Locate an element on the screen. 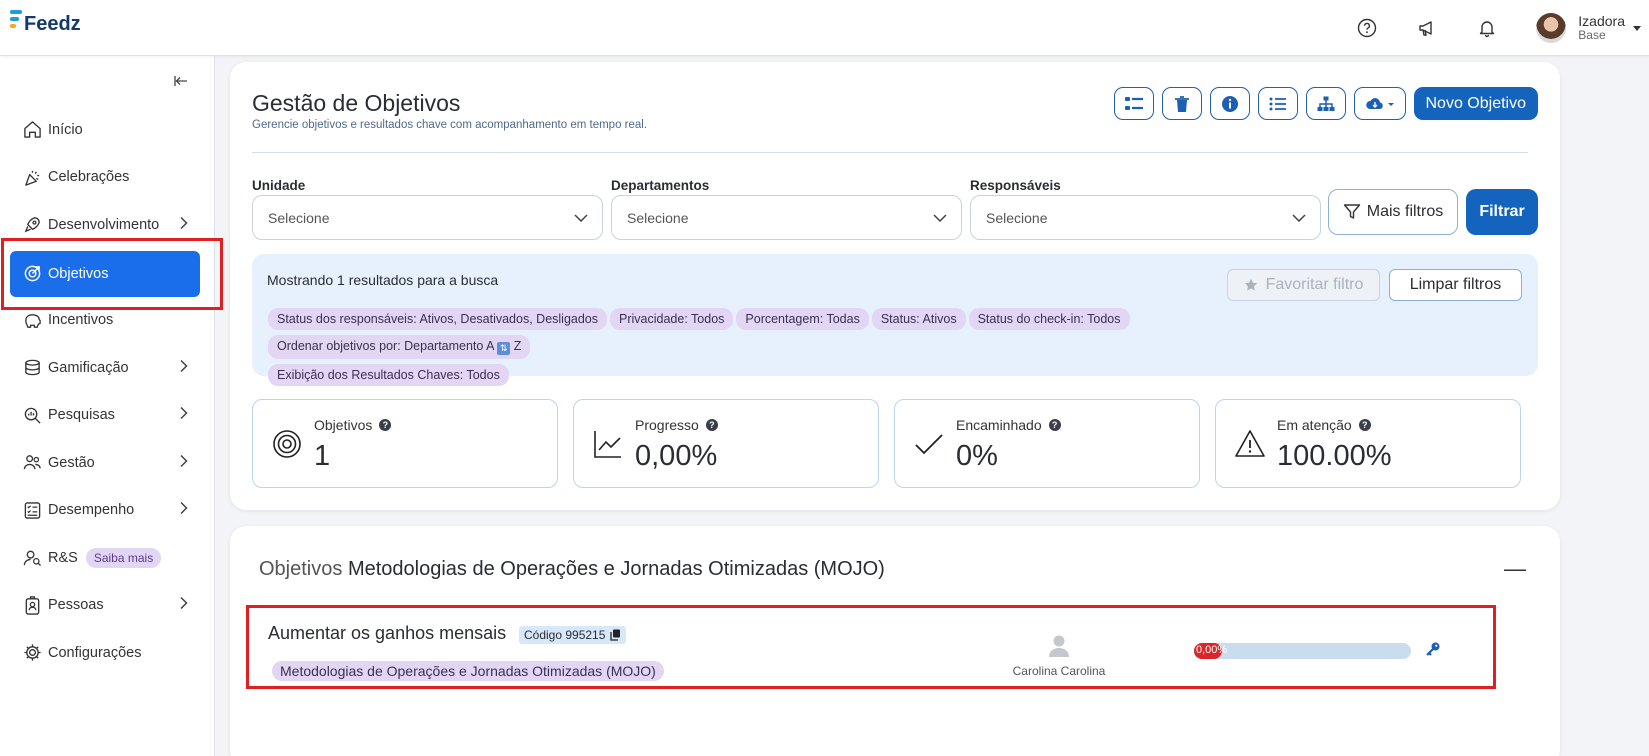 Image resolution: width=1649 pixels, height=756 pixels. sidebar-item-desempenho: Desempenho is located at coordinates (105, 511).